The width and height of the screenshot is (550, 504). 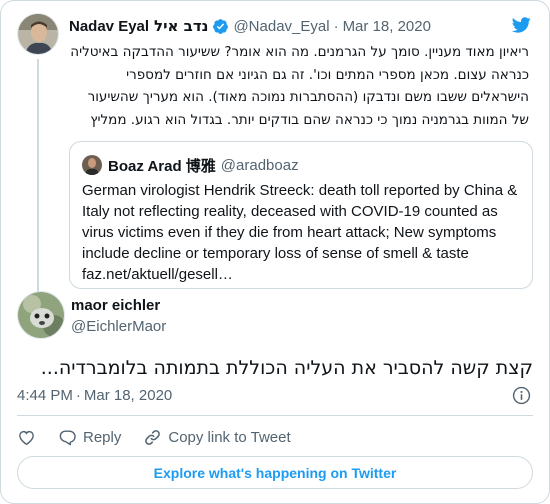 I want to click on explore-twitter-button: Explore what's happening on Twitter, so click(x=275, y=472).